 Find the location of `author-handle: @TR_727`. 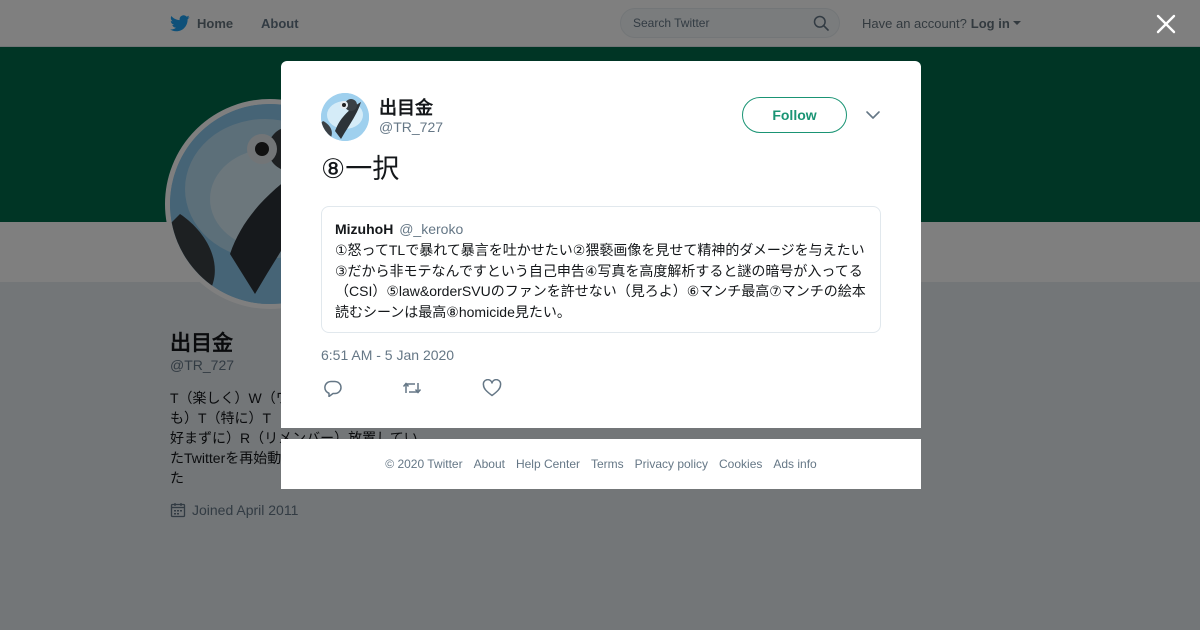

author-handle: @TR_727 is located at coordinates (411, 127).